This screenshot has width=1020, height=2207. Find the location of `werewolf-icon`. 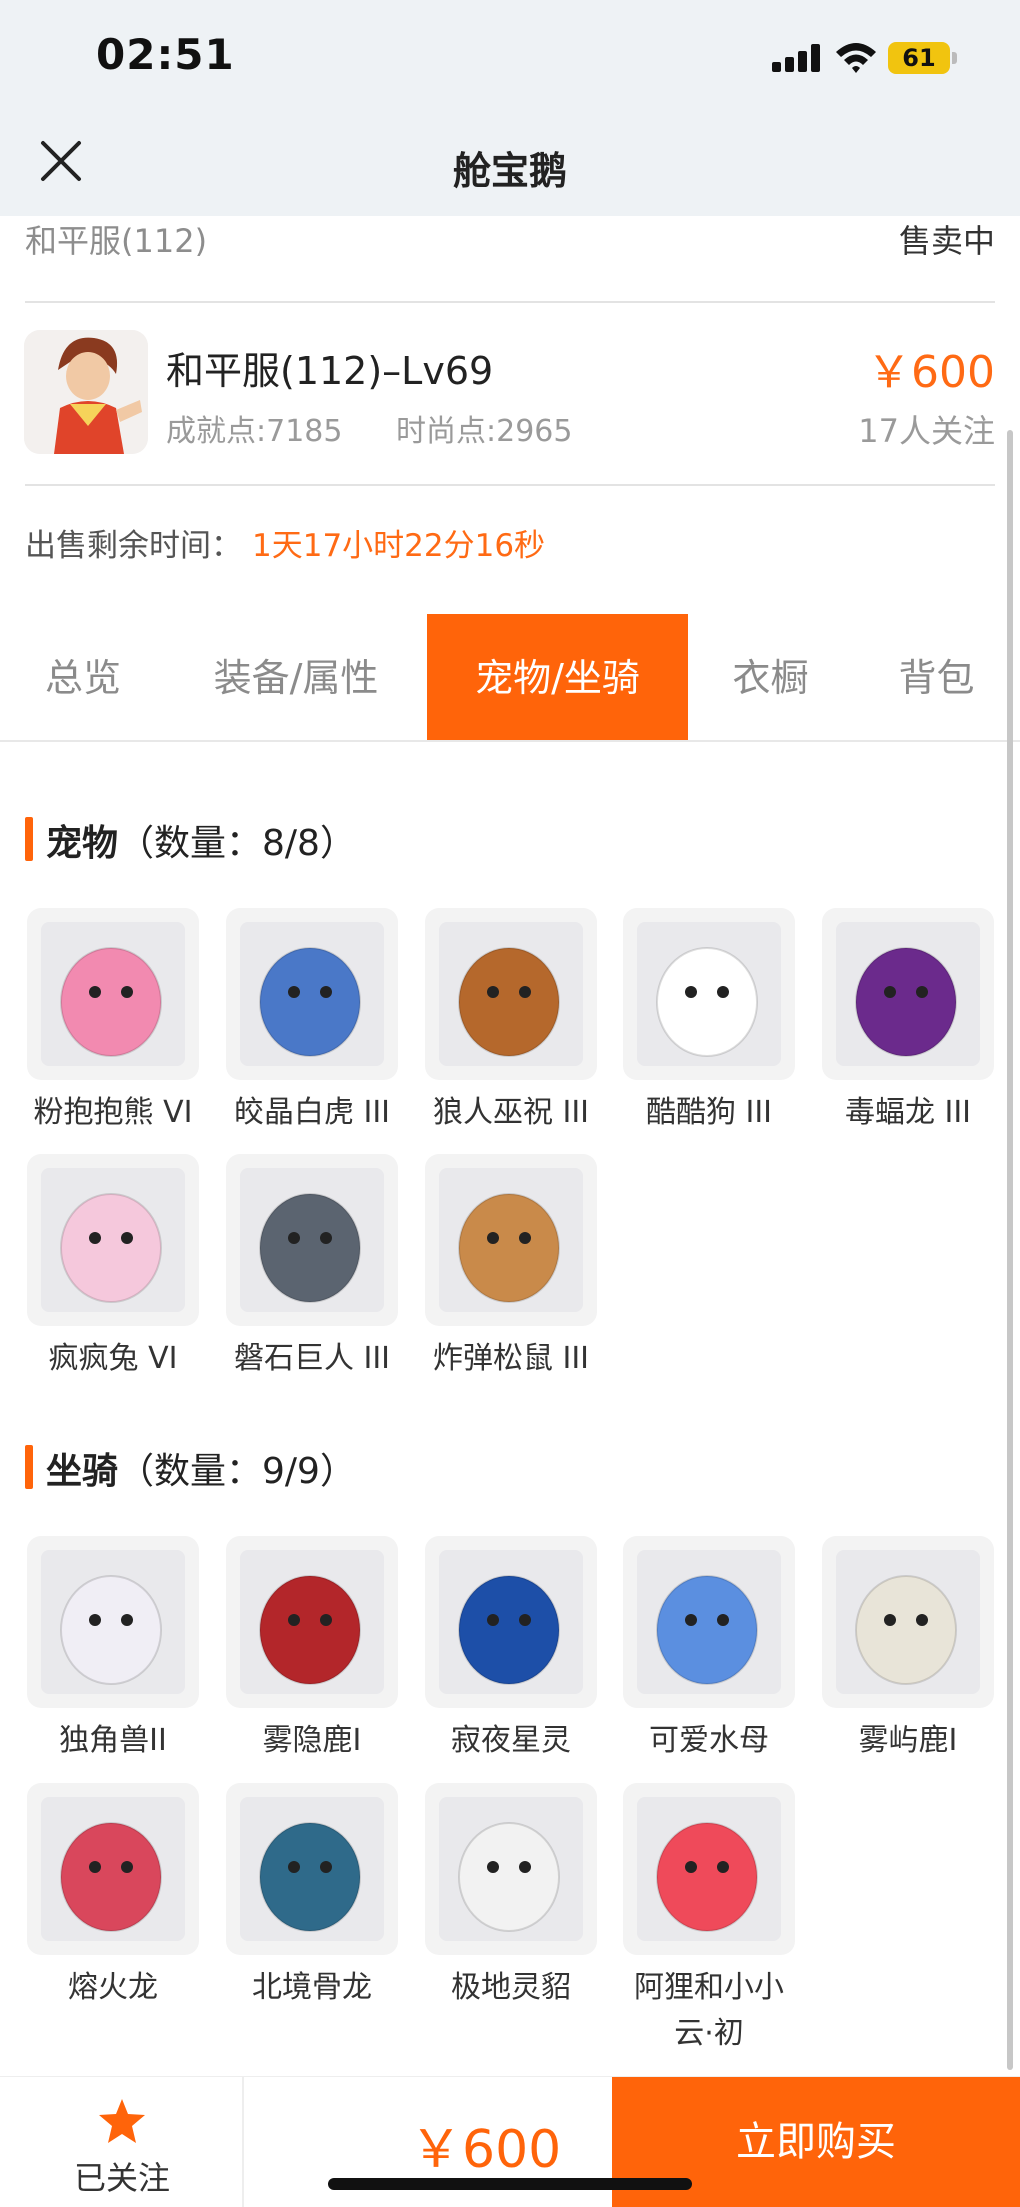

werewolf-icon is located at coordinates (511, 994).